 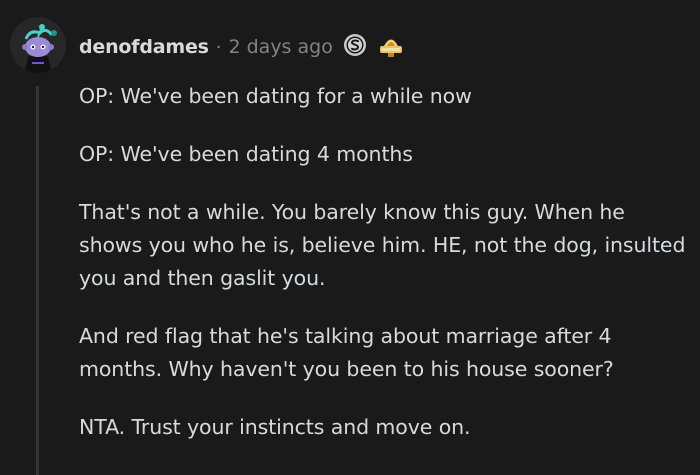 What do you see at coordinates (275, 96) in the screenshot?
I see `comment-paragraph: OP: We've been dating for a while now` at bounding box center [275, 96].